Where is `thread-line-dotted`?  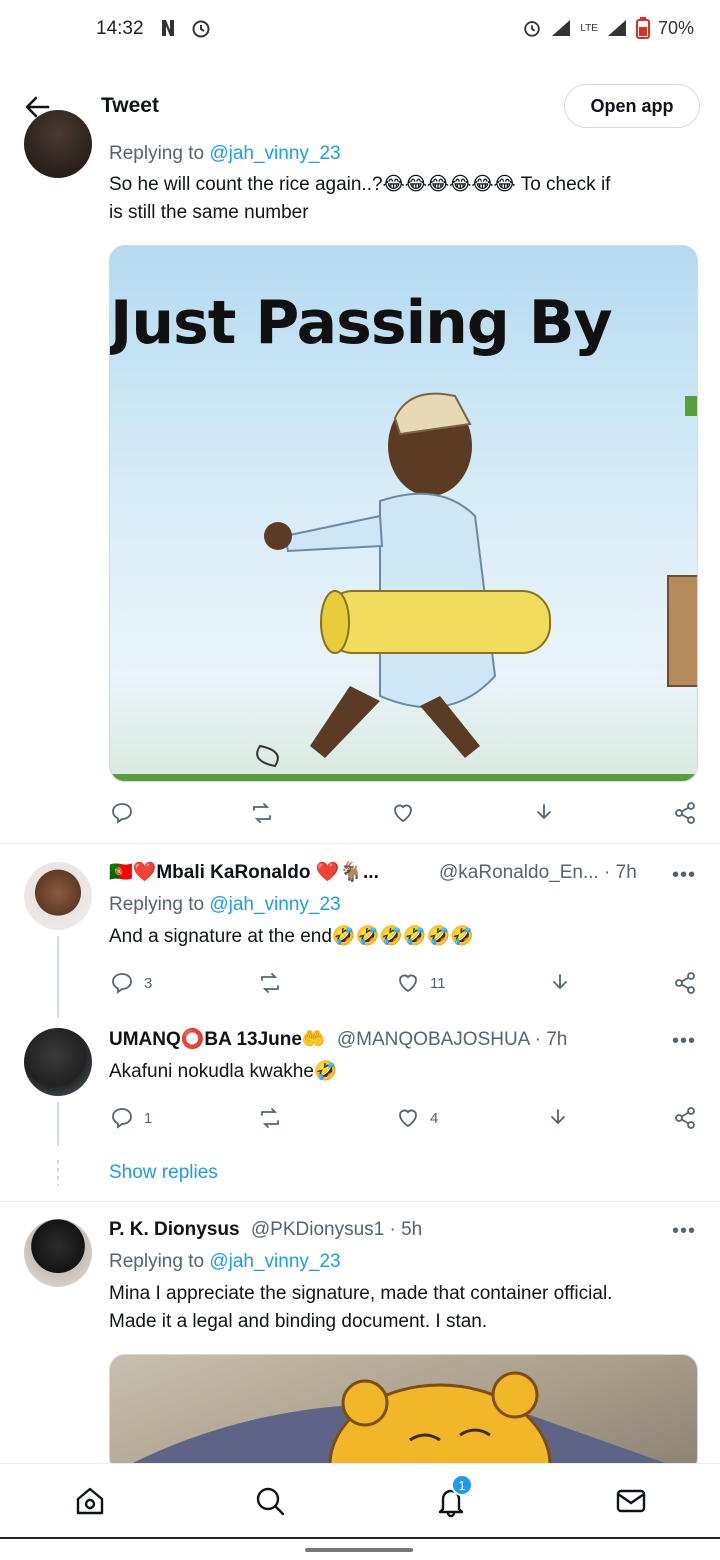 thread-line-dotted is located at coordinates (58, 1173).